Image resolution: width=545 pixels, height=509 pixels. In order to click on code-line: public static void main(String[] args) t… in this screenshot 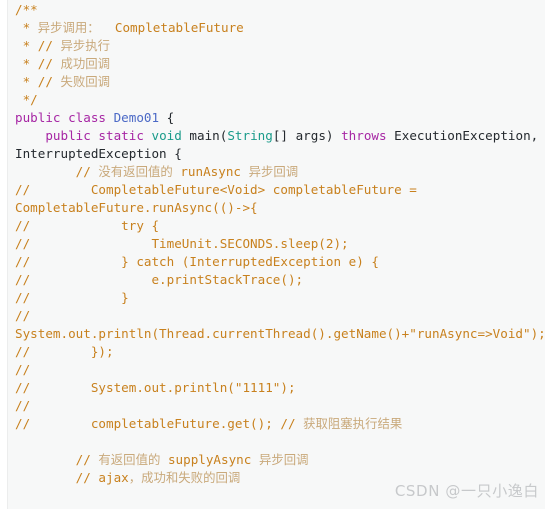, I will do `click(280, 136)`.